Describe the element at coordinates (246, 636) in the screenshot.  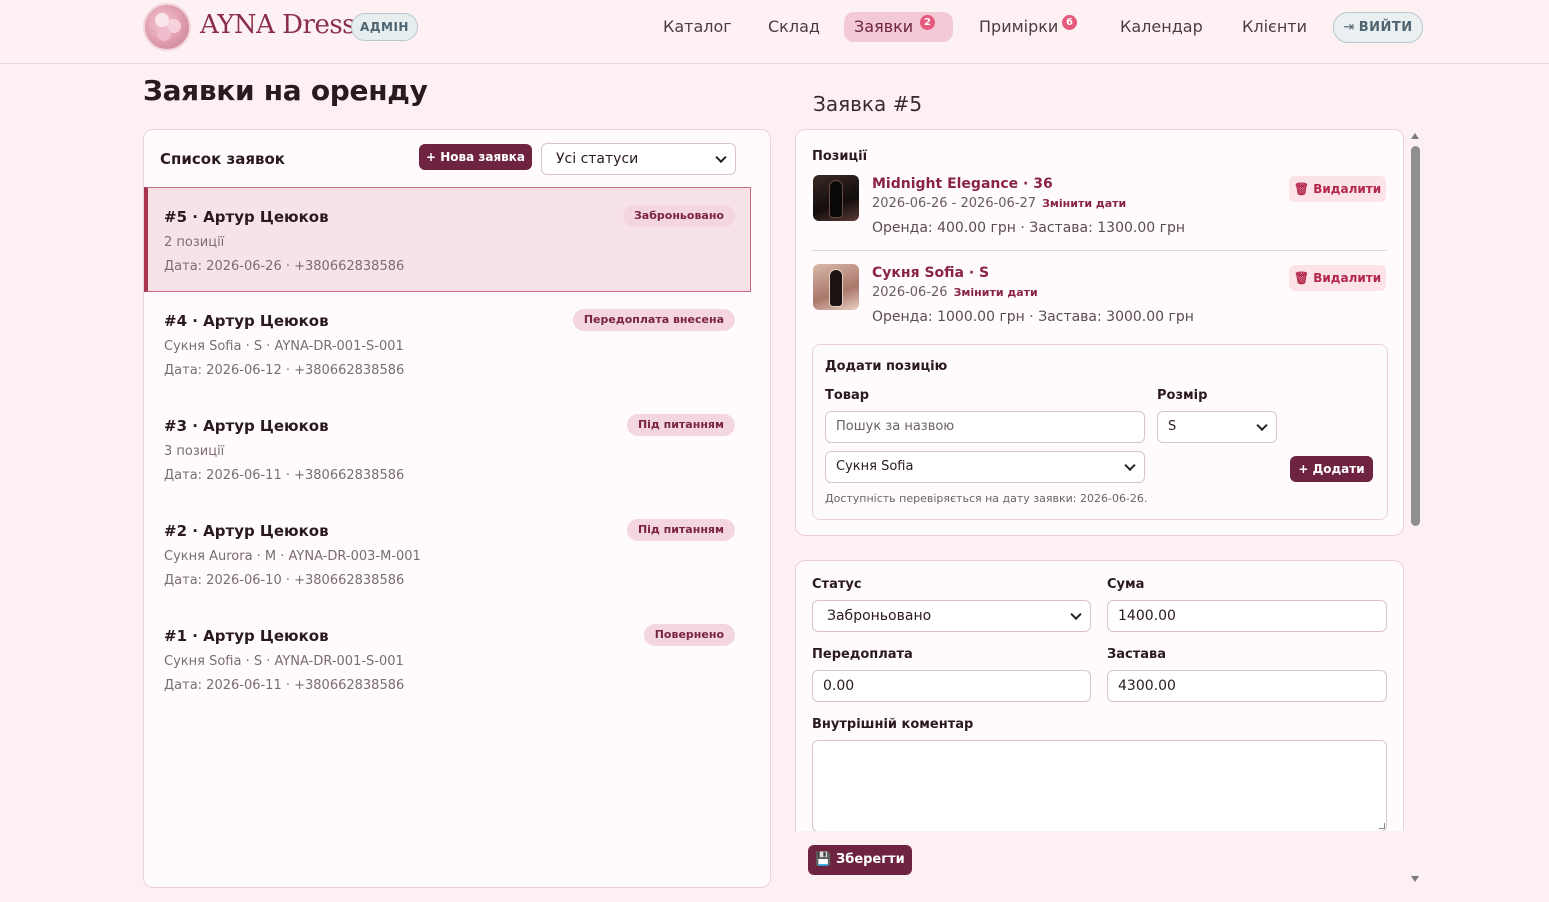
I see `order-title: #1 · Артур Цеюков` at that location.